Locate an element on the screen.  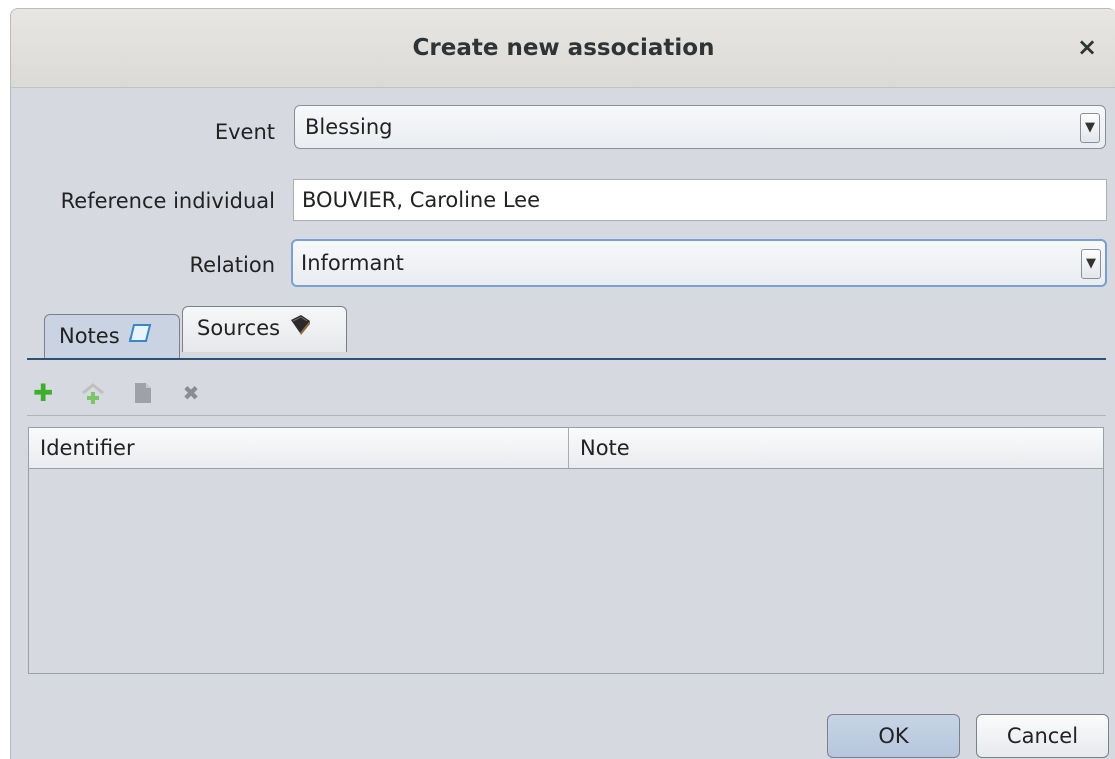
link-note-icon is located at coordinates (93, 393).